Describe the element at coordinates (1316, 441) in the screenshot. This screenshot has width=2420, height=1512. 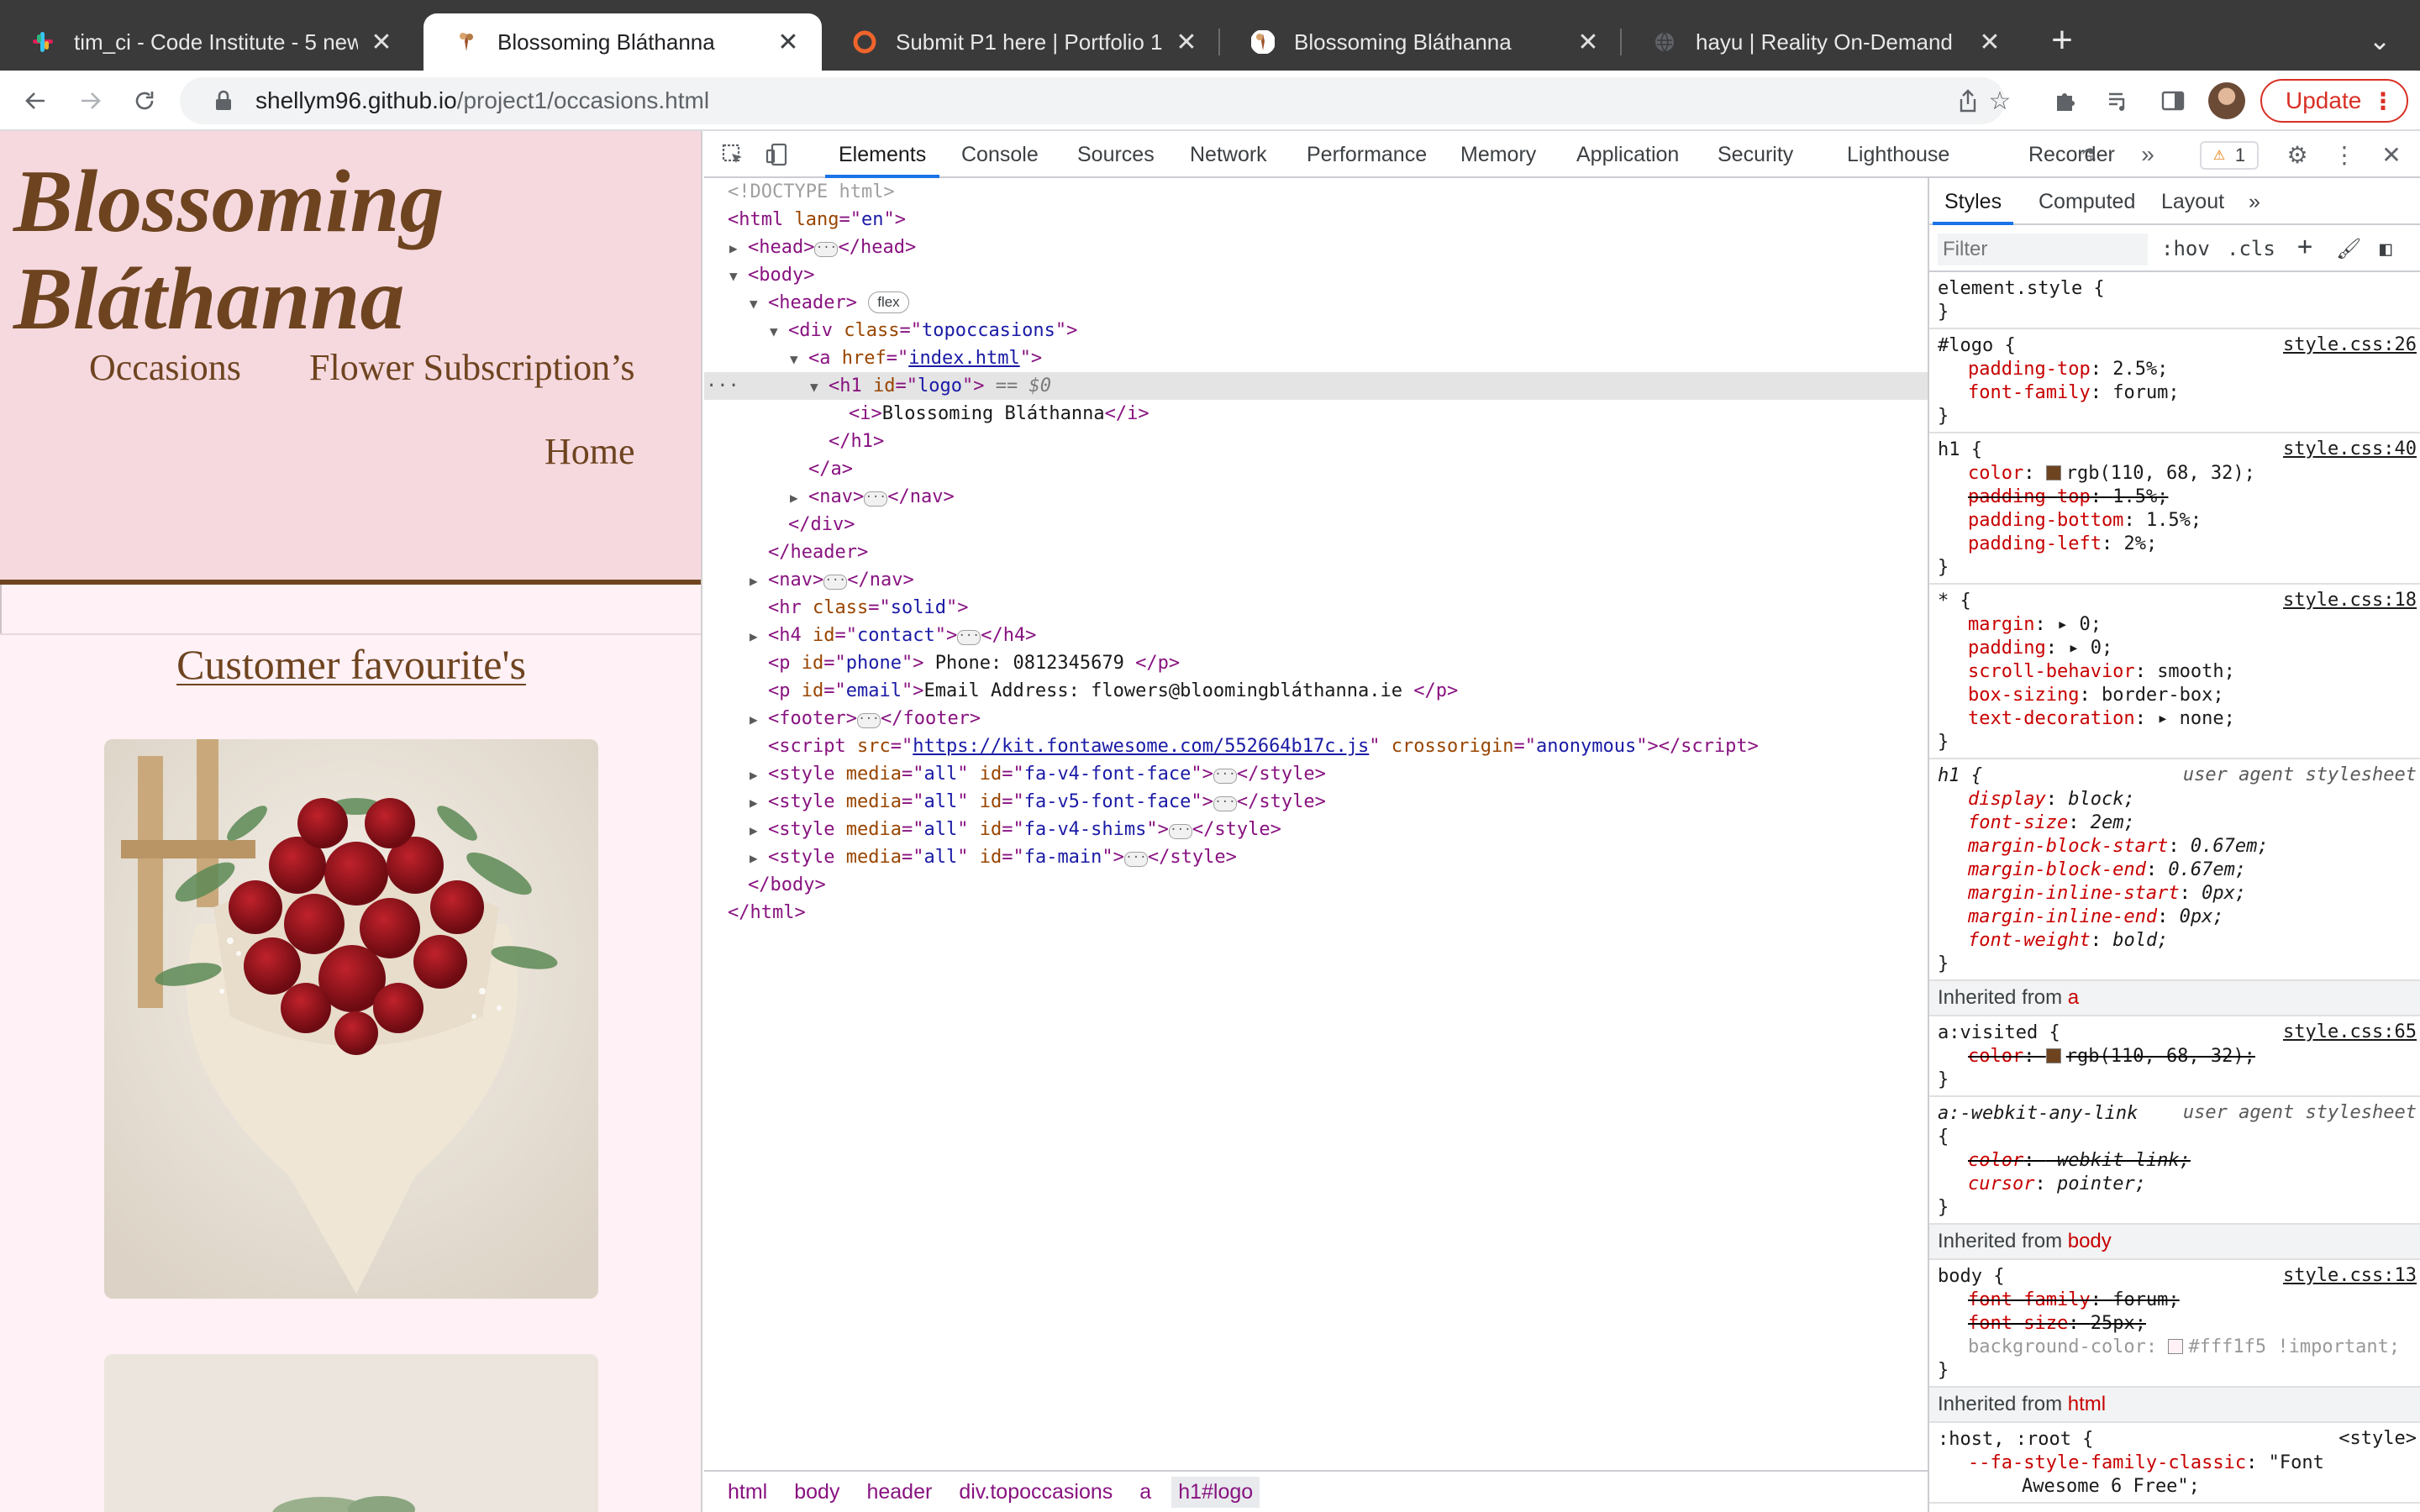
I see `dom-node: </h1>` at that location.